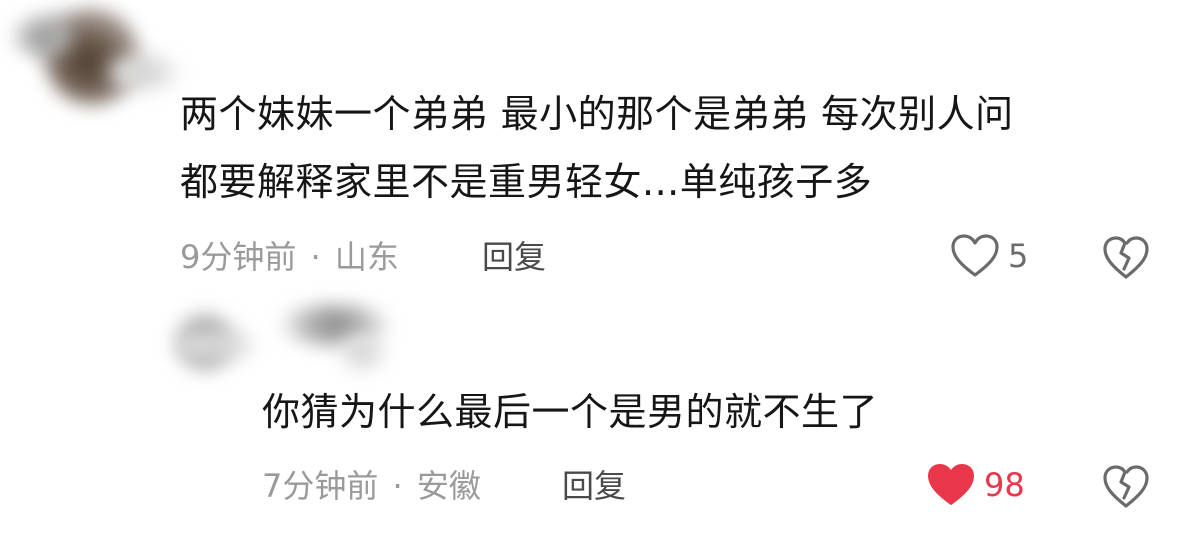 The width and height of the screenshot is (1199, 535). What do you see at coordinates (526, 182) in the screenshot?
I see `comment-text-line: 都要解释家里不是重男轻女...单纯孩子多` at bounding box center [526, 182].